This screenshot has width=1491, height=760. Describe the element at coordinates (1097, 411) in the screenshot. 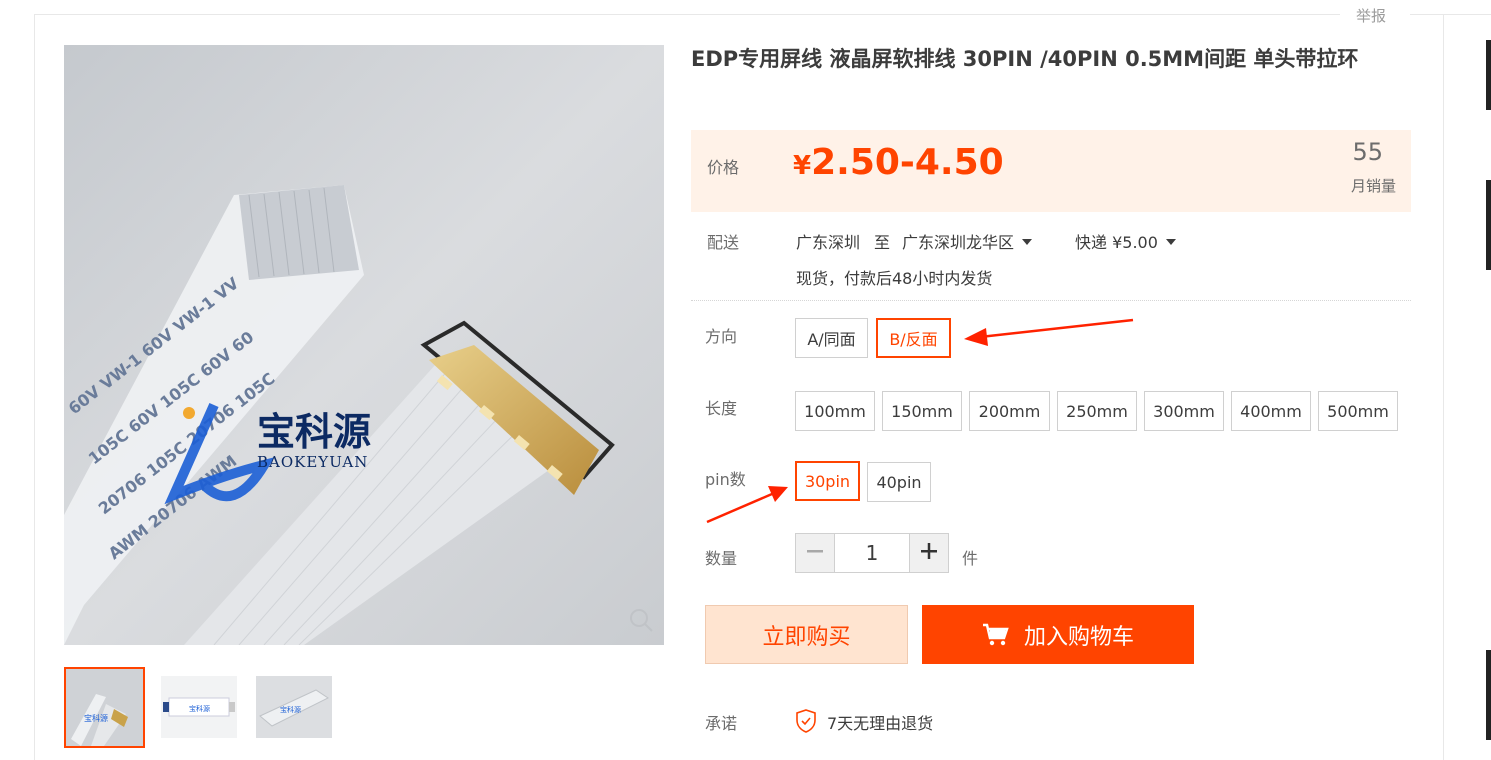

I see `length-option-250mm: 250mm` at that location.